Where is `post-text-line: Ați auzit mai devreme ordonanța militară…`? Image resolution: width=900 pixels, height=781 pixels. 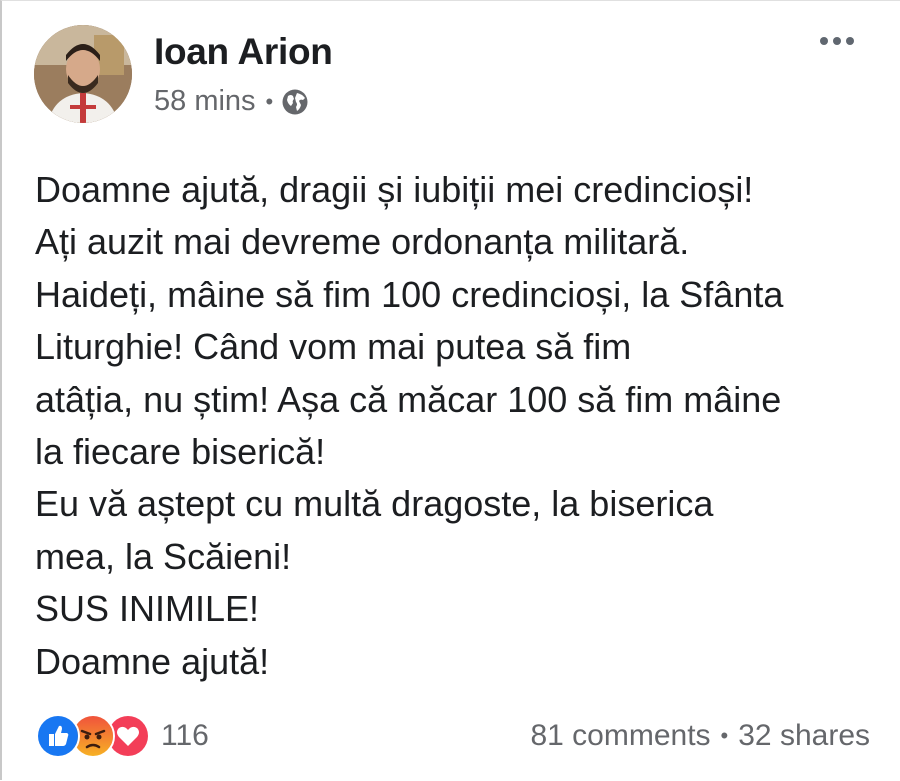 post-text-line: Ați auzit mai devreme ordonanța militară… is located at coordinates (362, 242).